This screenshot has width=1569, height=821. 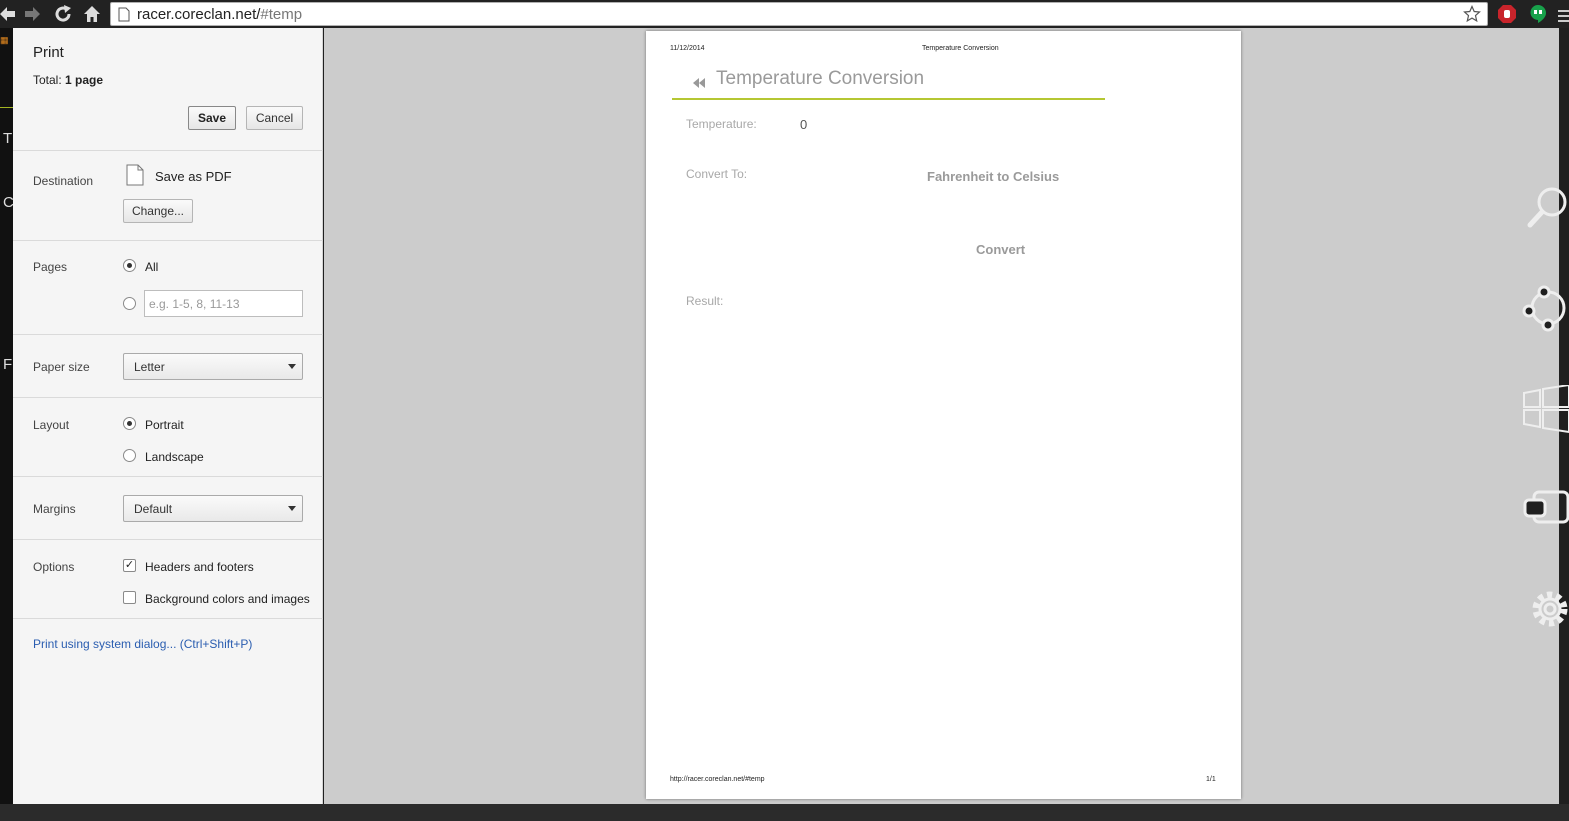 I want to click on paper-size-label: Paper size, so click(x=61, y=367).